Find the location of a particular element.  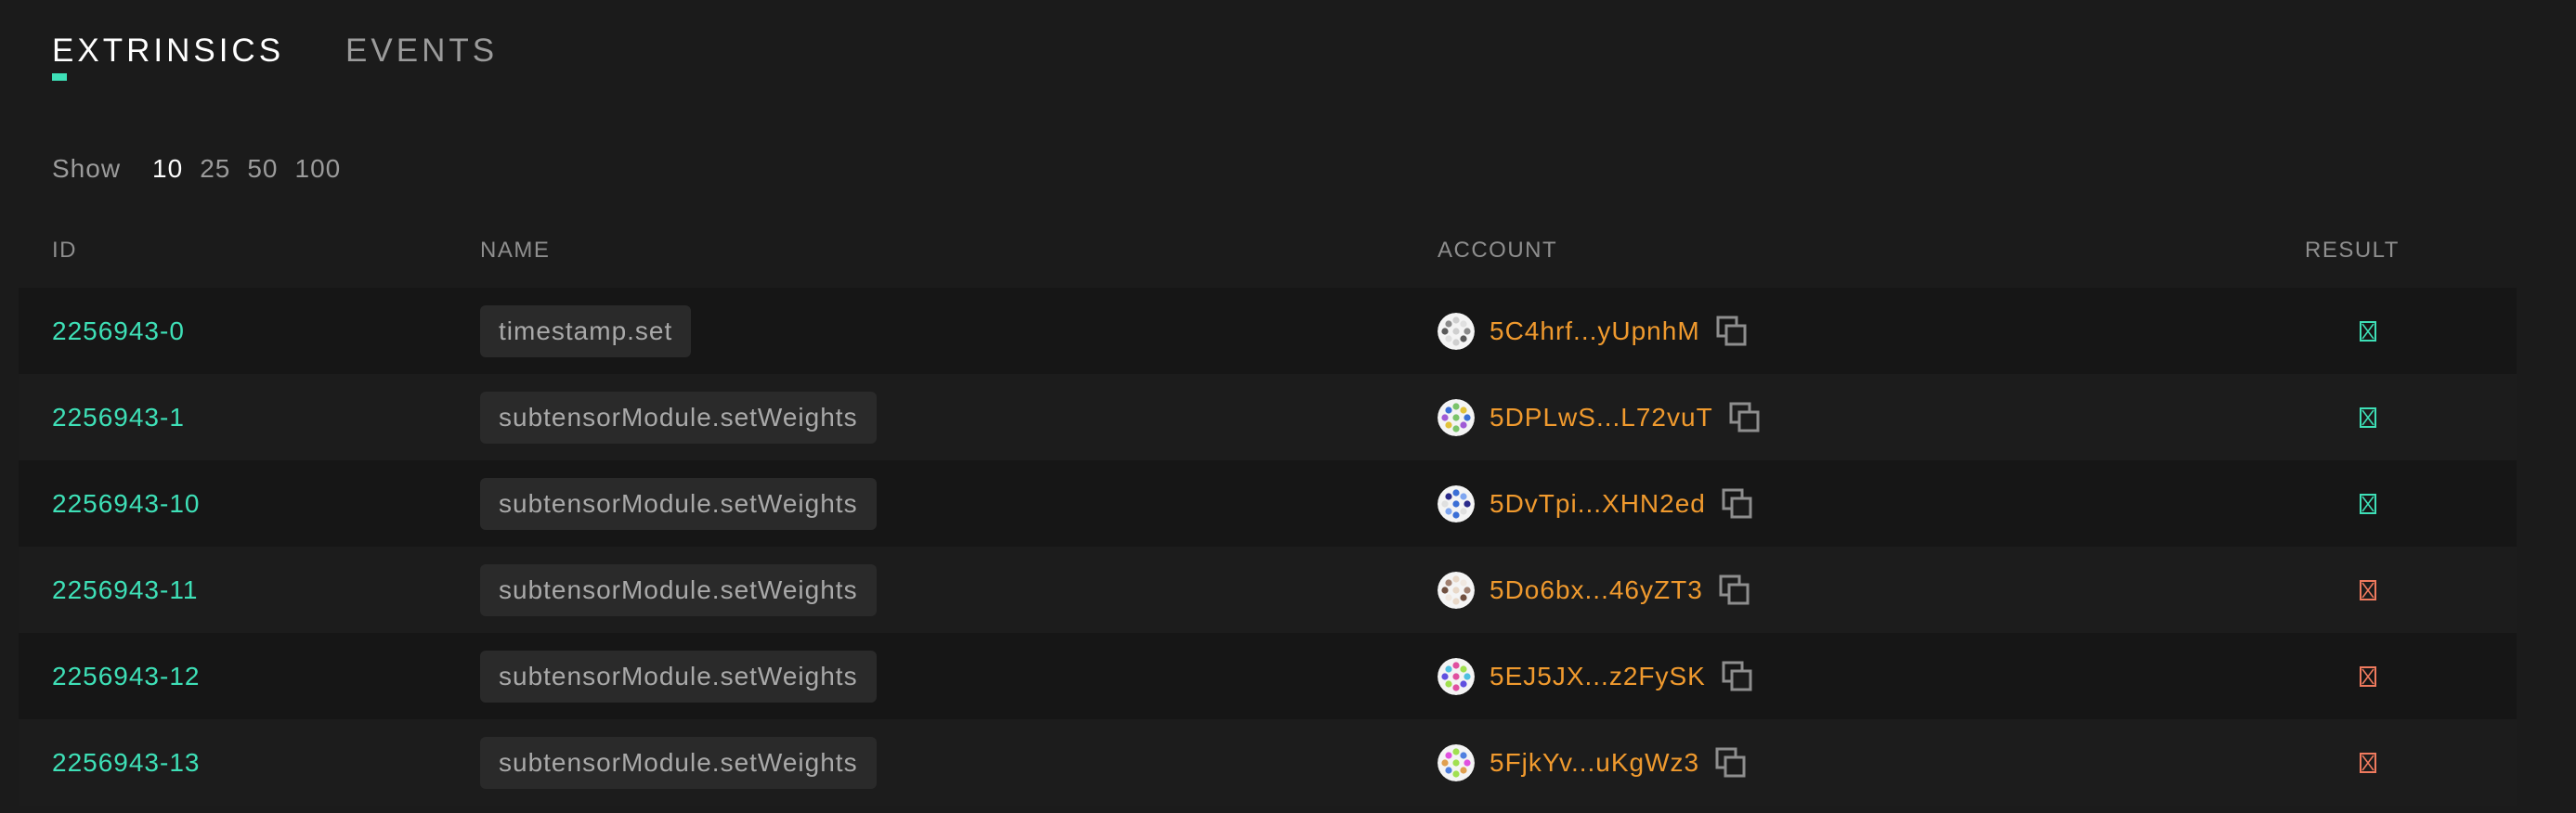

column-header-id: ID is located at coordinates (64, 251).